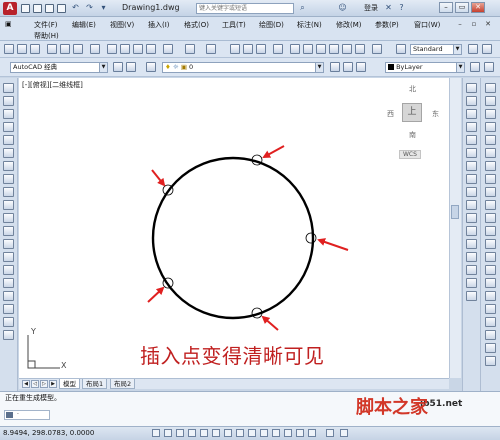 Image resolution: width=500 pixels, height=440 pixels. I want to click on next-tab-icon: ▷, so click(44, 384).